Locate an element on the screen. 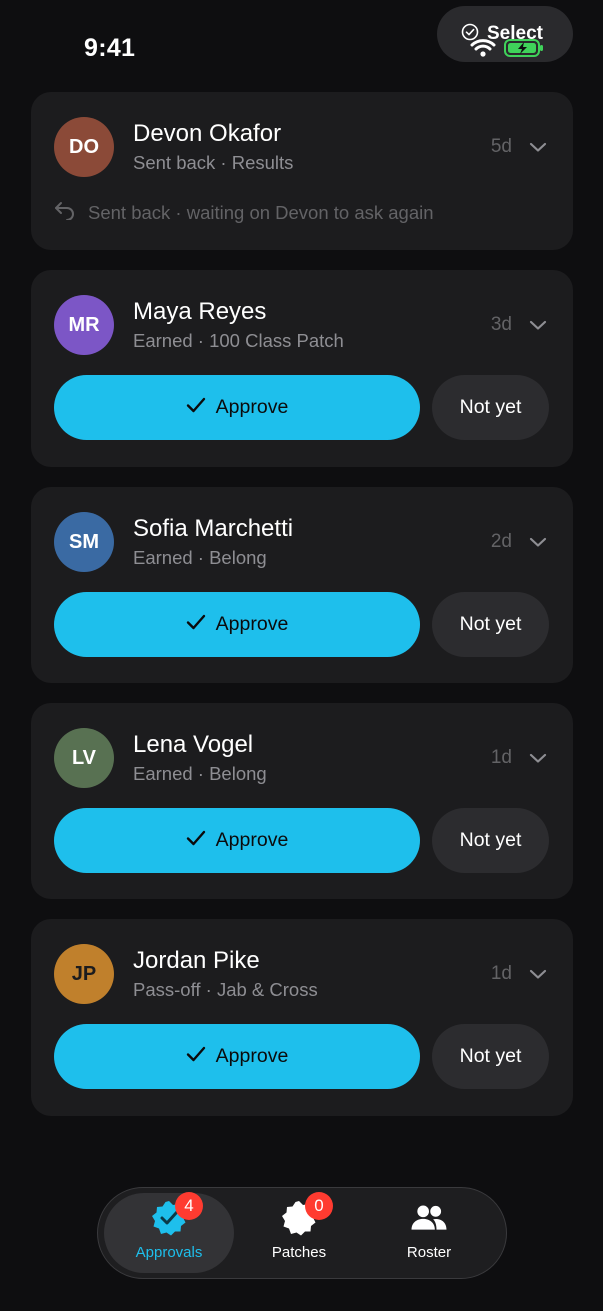 This screenshot has width=603, height=1311. tab-patches: 0 Patches is located at coordinates (299, 1232).